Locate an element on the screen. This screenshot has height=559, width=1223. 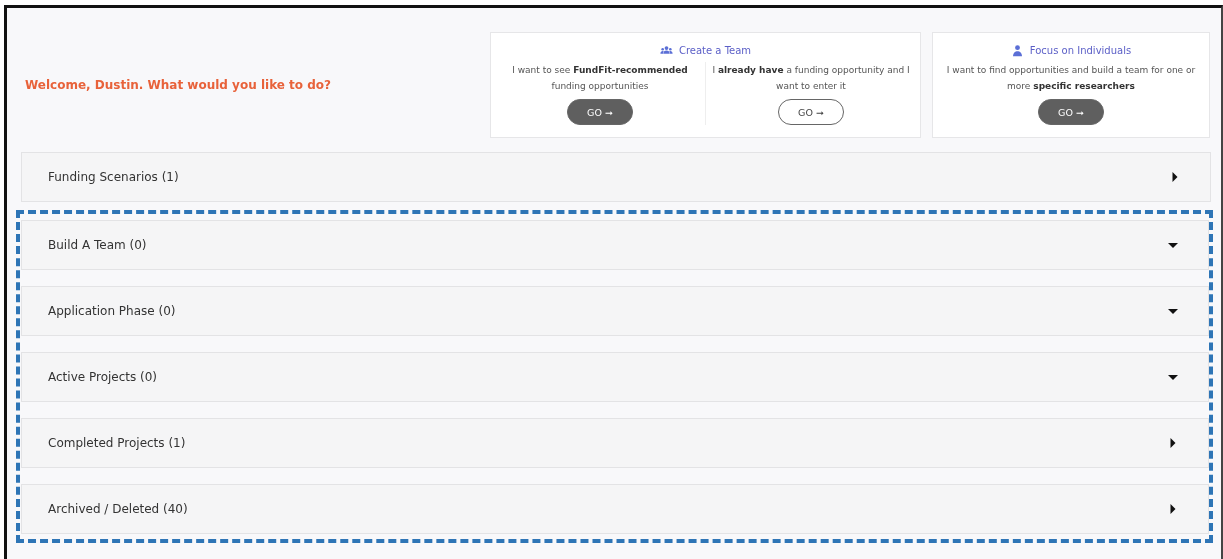
accordion-header: Completed Projects (1) is located at coordinates (615, 443).